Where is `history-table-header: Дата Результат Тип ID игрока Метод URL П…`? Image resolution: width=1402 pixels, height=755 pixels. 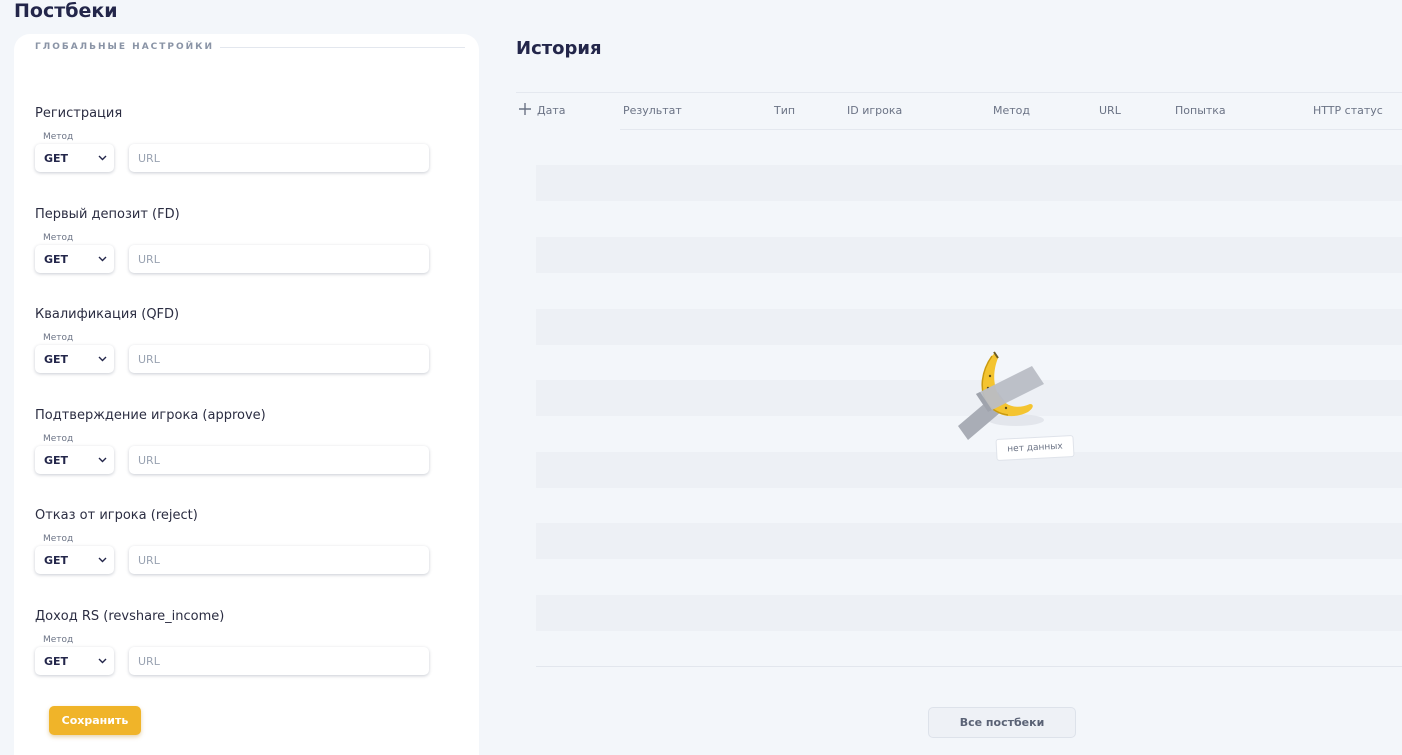 history-table-header: Дата Результат Тип ID игрока Метод URL П… is located at coordinates (959, 111).